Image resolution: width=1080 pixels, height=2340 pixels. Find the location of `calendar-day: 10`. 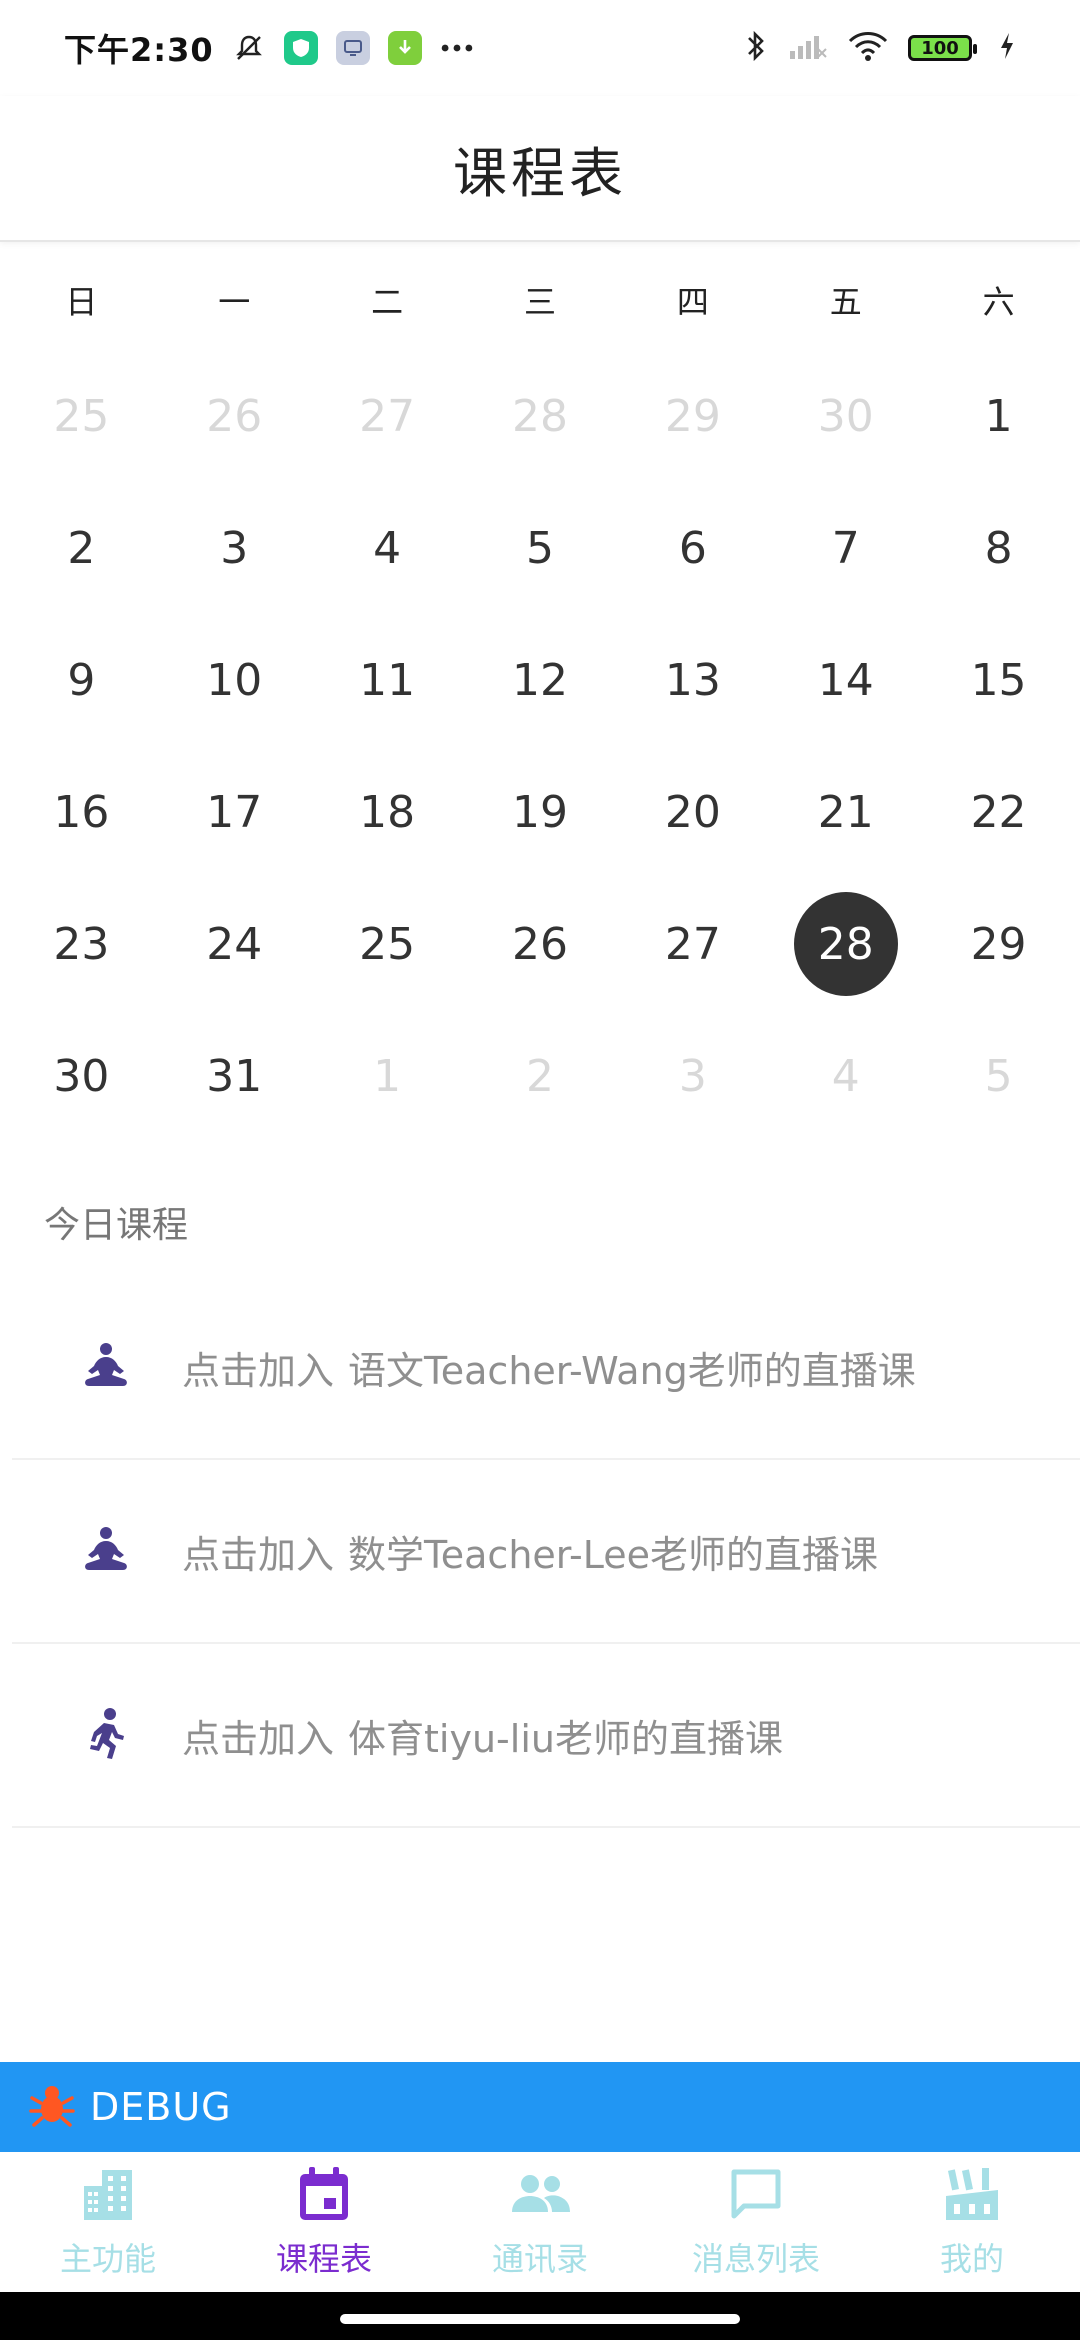

calendar-day: 10 is located at coordinates (234, 680).